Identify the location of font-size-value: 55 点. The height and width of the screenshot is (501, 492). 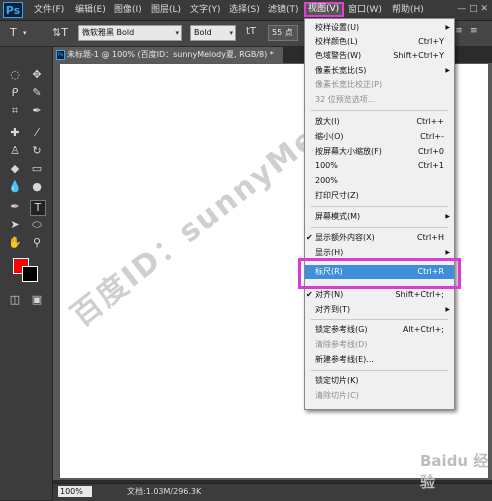
(282, 32).